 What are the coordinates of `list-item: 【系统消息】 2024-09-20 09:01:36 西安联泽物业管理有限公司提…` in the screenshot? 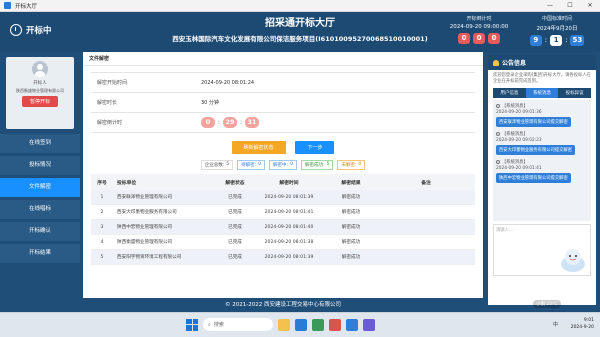 It's located at (542, 115).